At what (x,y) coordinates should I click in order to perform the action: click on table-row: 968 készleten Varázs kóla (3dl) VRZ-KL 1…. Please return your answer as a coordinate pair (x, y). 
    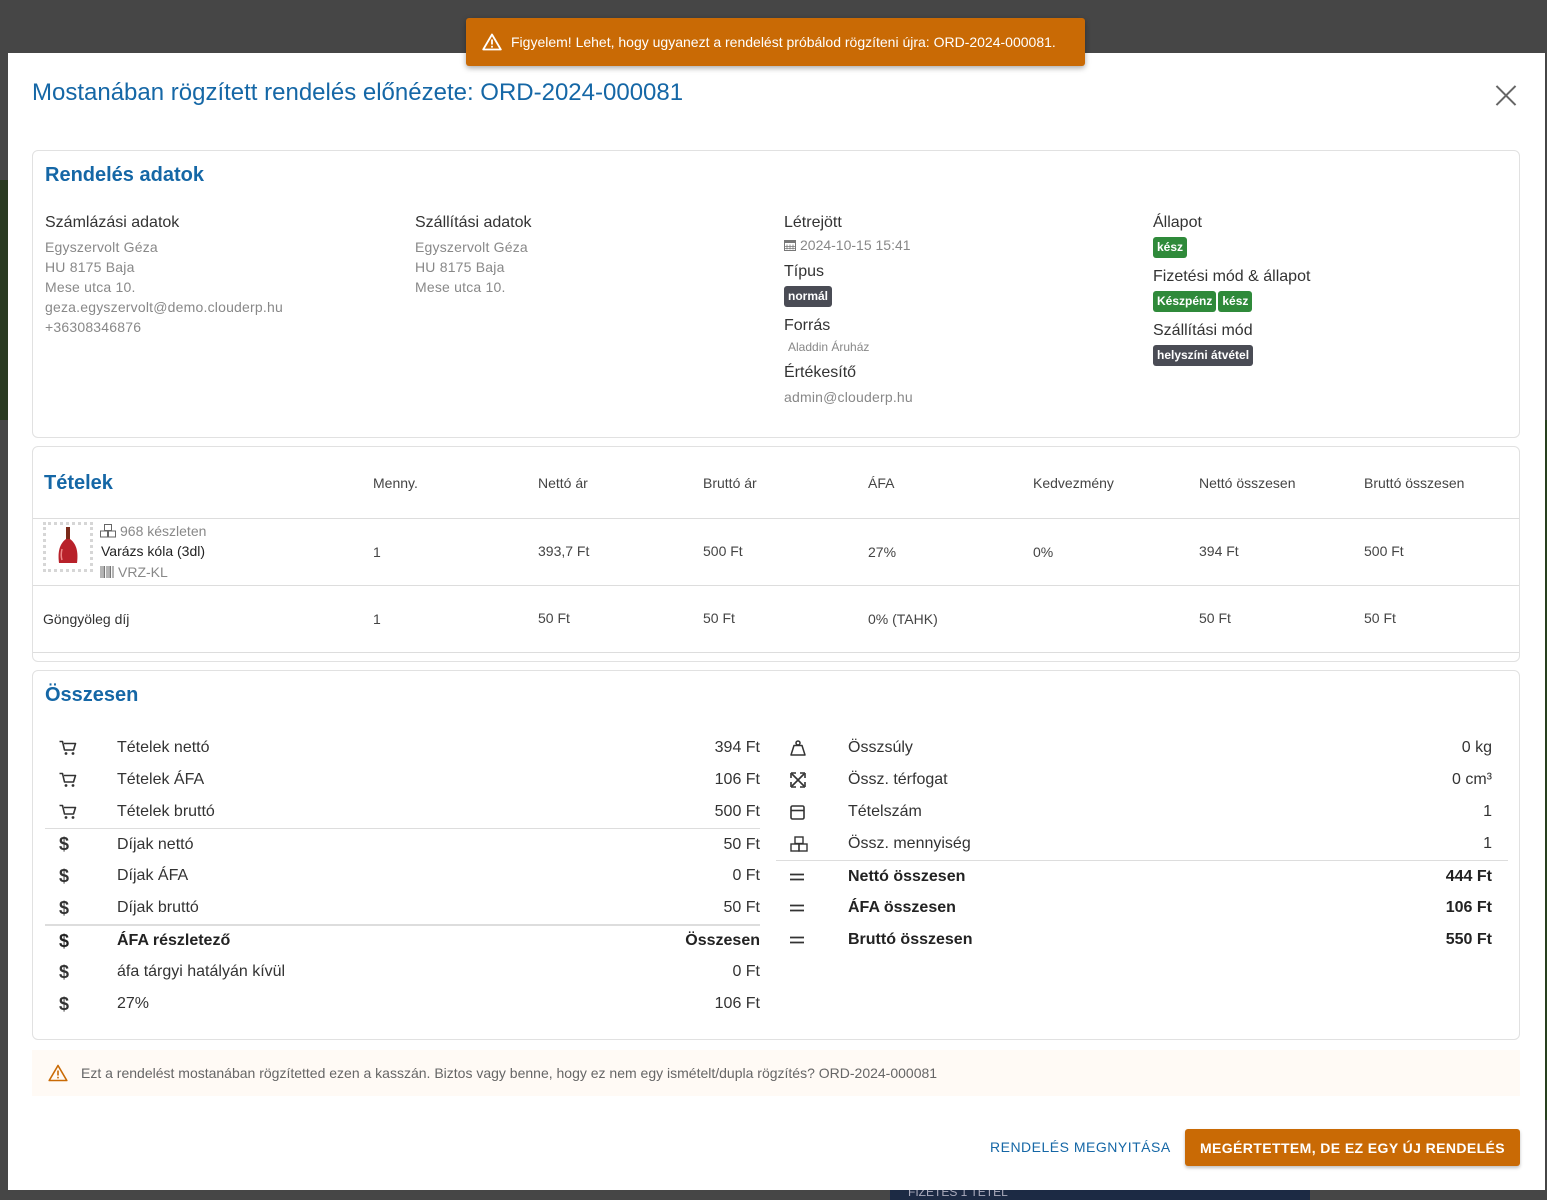
    Looking at the image, I should click on (776, 552).